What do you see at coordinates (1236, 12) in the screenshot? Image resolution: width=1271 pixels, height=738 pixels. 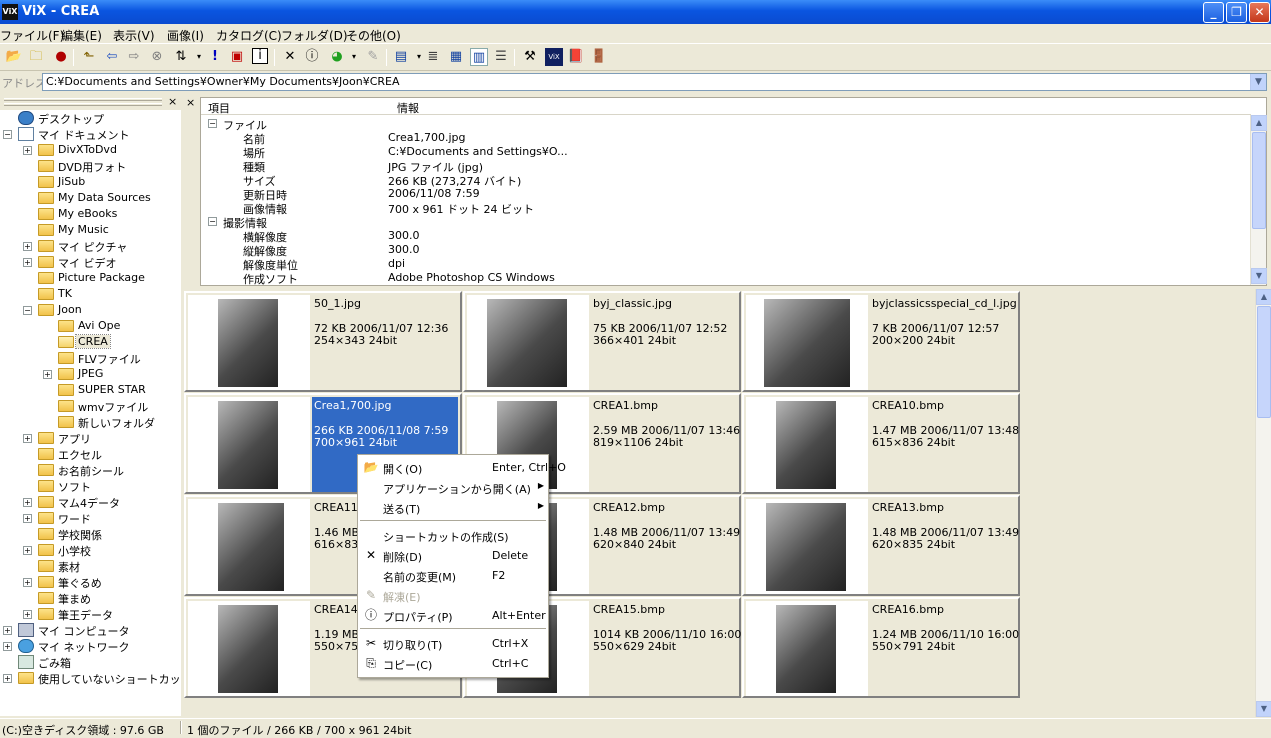 I see `maximize-button: ❐` at bounding box center [1236, 12].